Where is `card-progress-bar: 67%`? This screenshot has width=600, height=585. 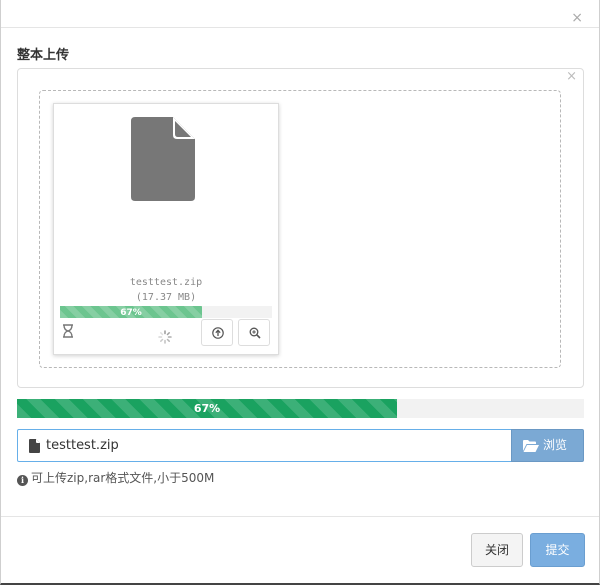
card-progress-bar: 67% is located at coordinates (166, 312).